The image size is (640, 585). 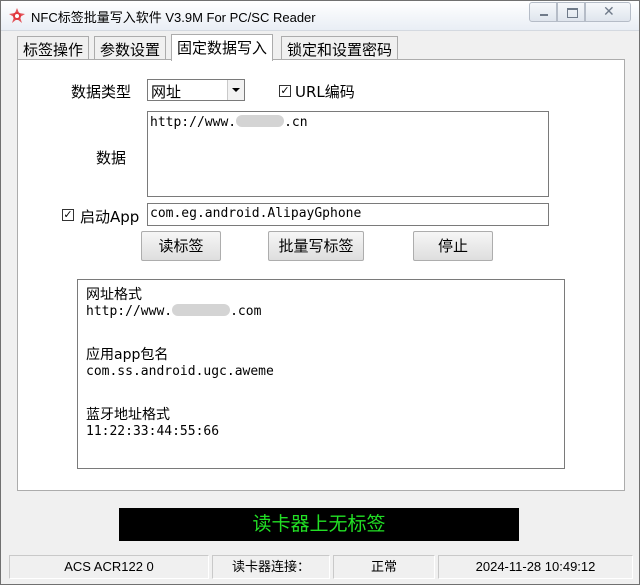 I want to click on batch-write-button: 批量写标签, so click(x=316, y=246).